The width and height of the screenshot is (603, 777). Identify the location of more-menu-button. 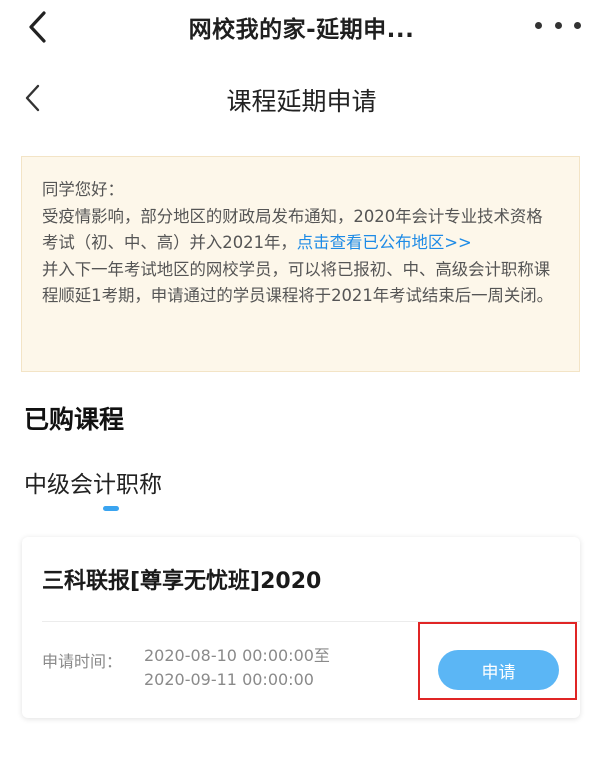
(558, 25).